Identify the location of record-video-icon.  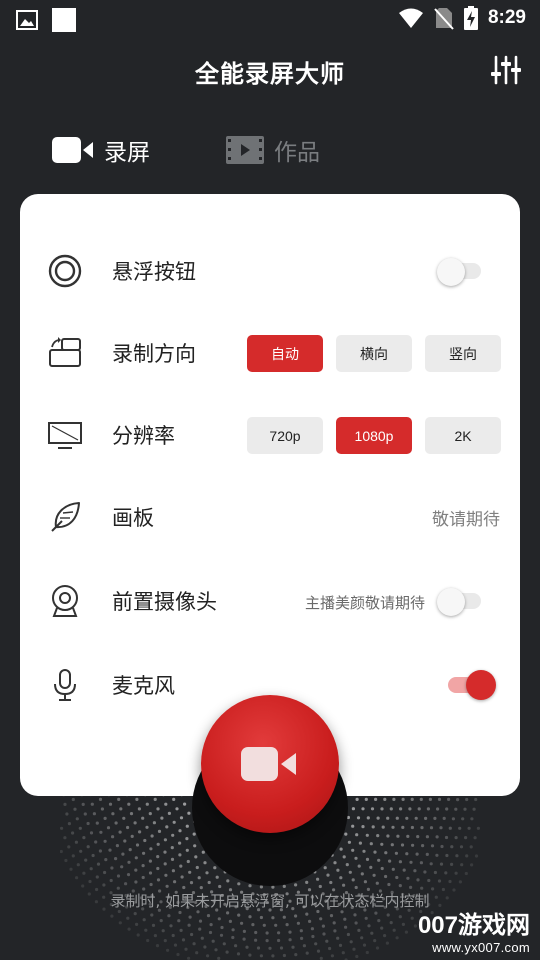
(268, 764).